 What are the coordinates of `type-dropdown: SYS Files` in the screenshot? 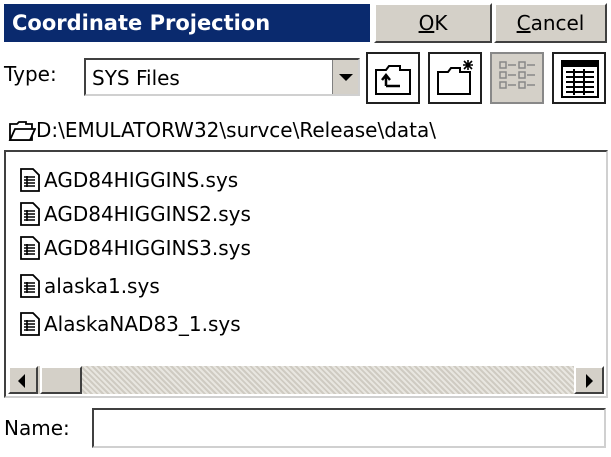 It's located at (222, 77).